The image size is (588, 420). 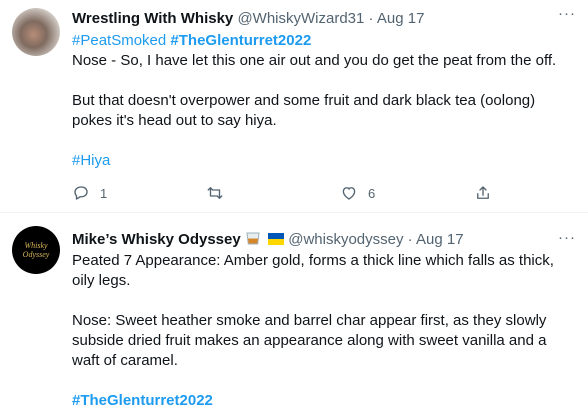 What do you see at coordinates (101, 280) in the screenshot?
I see `text-line: oily legs.` at bounding box center [101, 280].